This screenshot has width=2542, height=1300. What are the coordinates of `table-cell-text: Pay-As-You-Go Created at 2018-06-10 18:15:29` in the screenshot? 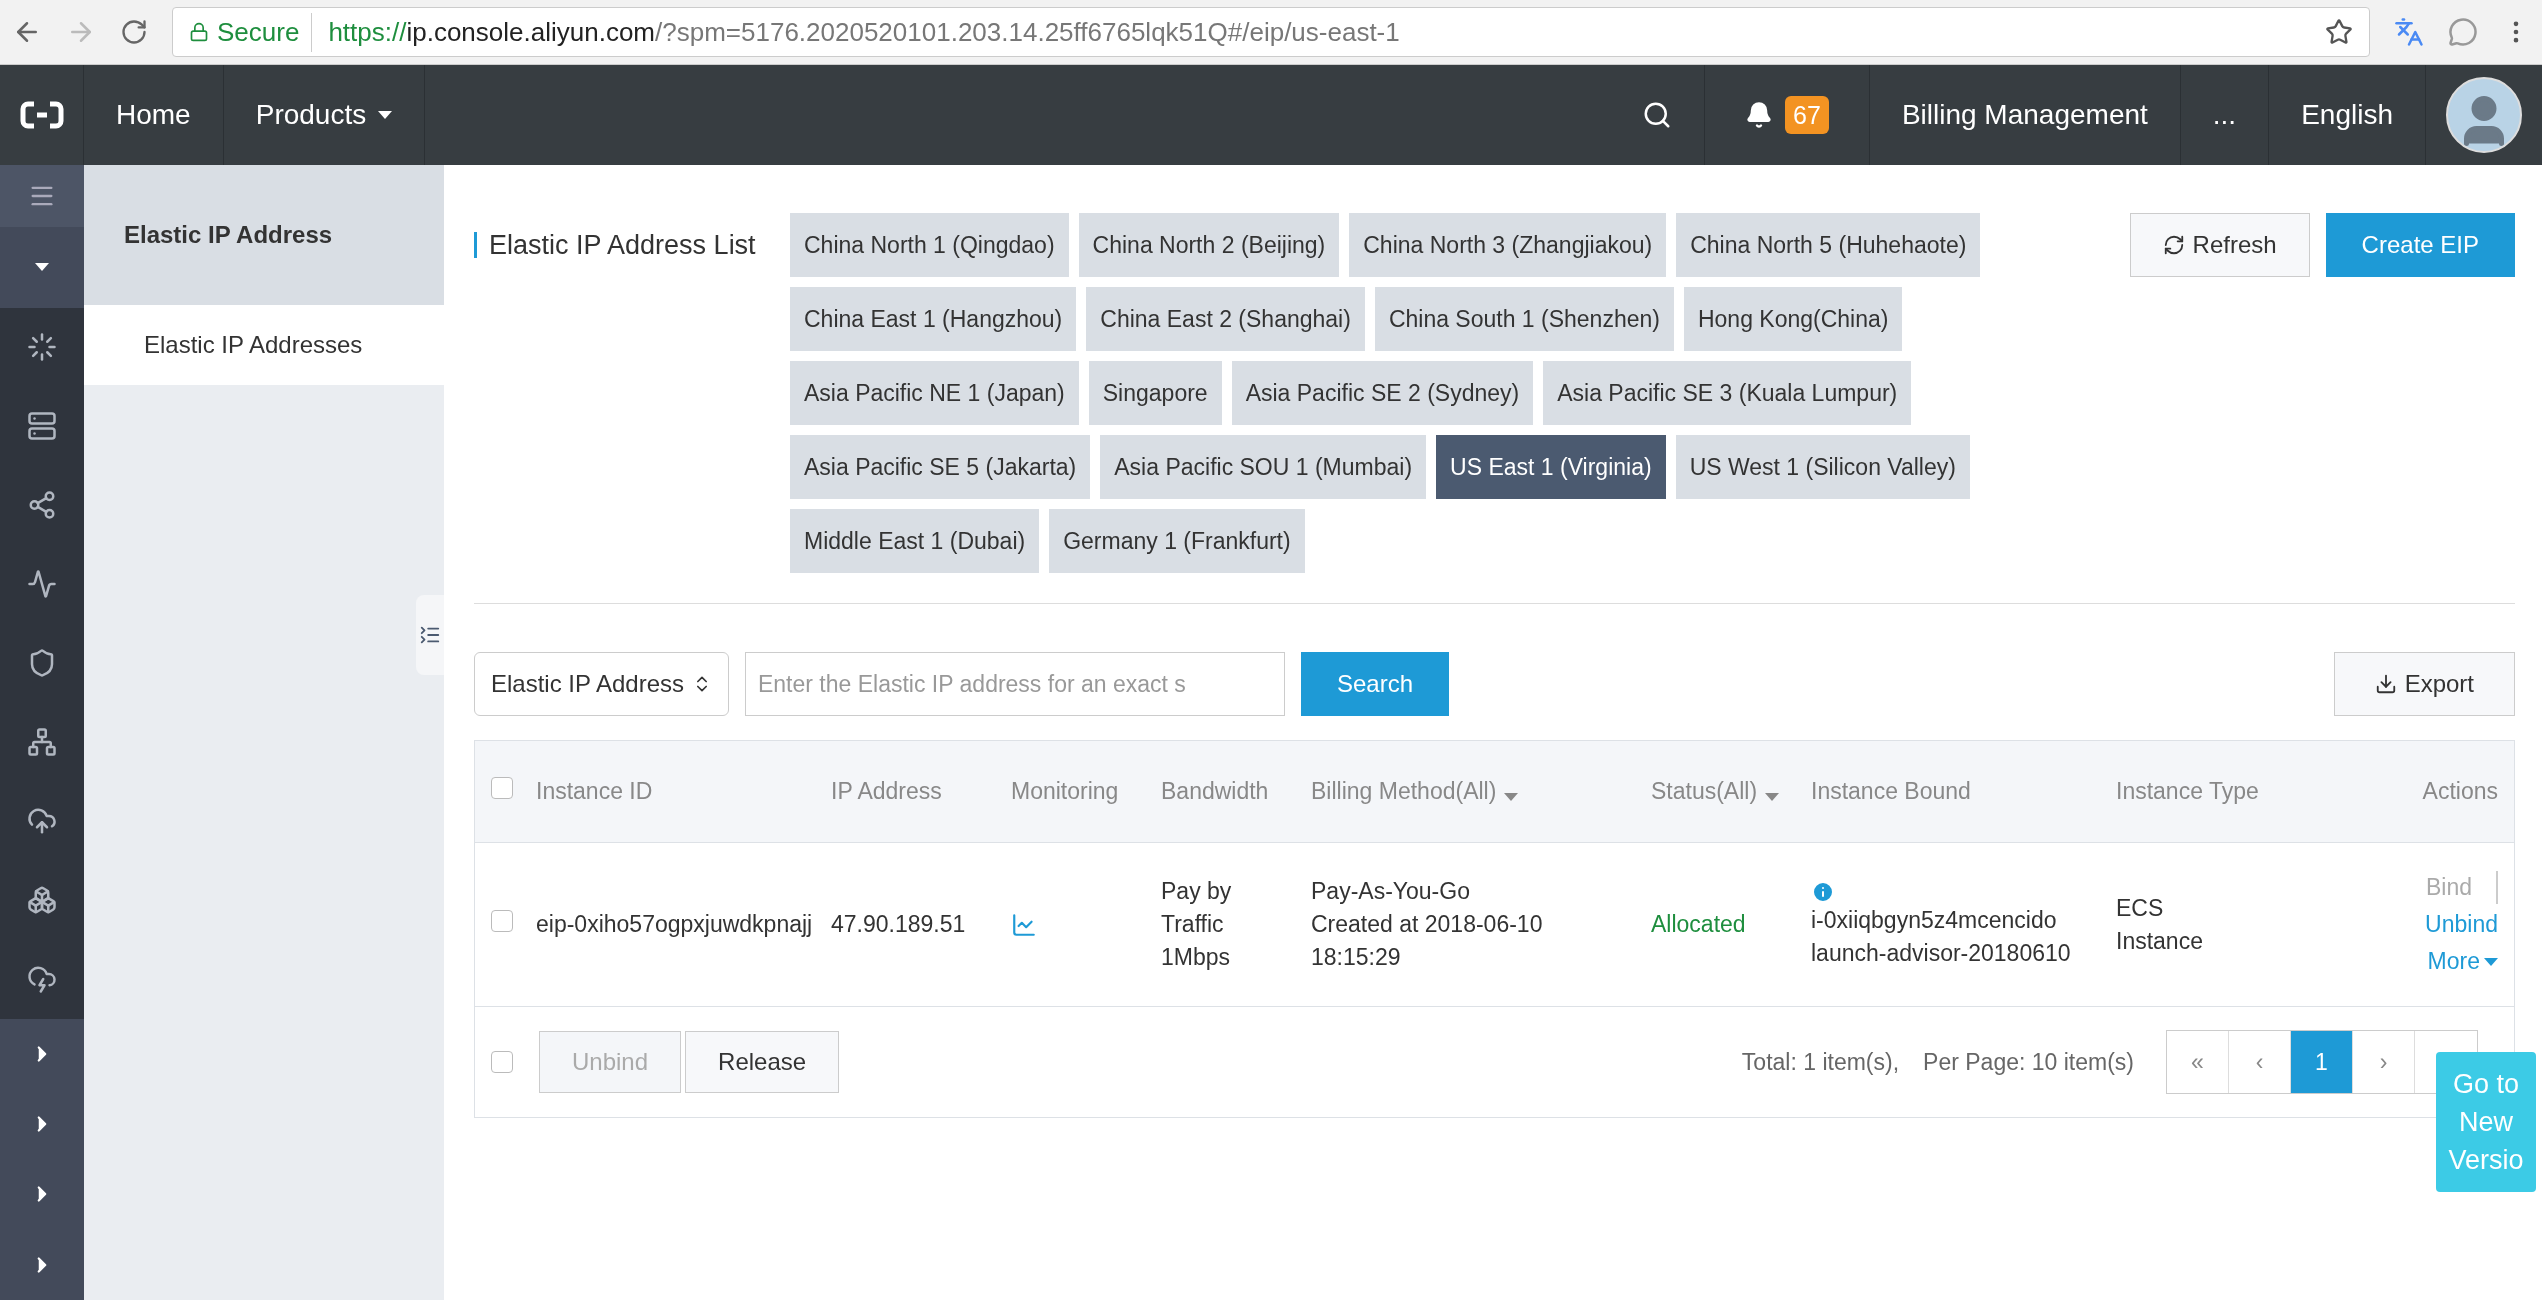 It's located at (1427, 924).